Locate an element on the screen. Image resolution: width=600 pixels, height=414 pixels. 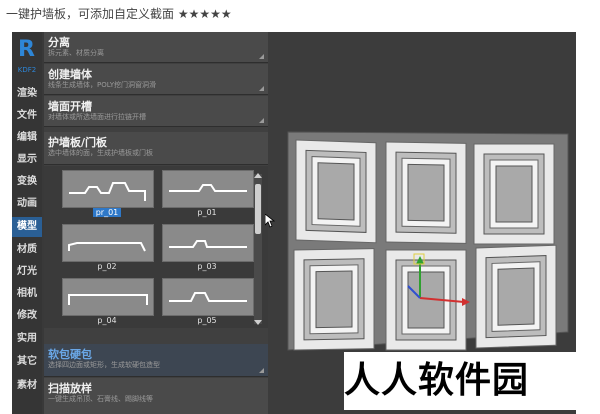
profile-thumb-p05 is located at coordinates (208, 297).